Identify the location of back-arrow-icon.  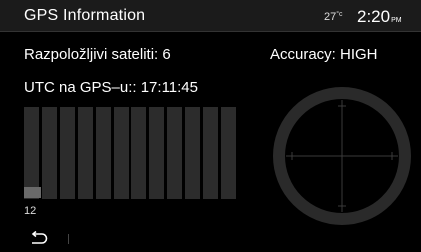
(39, 238).